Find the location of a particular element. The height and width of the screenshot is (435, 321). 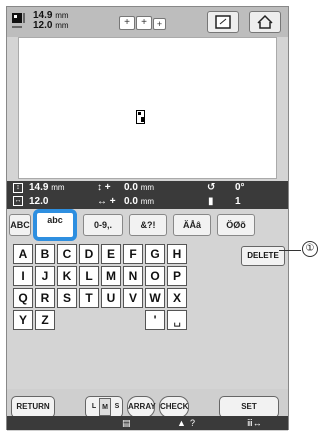

info-v-offset-unit: mm is located at coordinates (147, 187).